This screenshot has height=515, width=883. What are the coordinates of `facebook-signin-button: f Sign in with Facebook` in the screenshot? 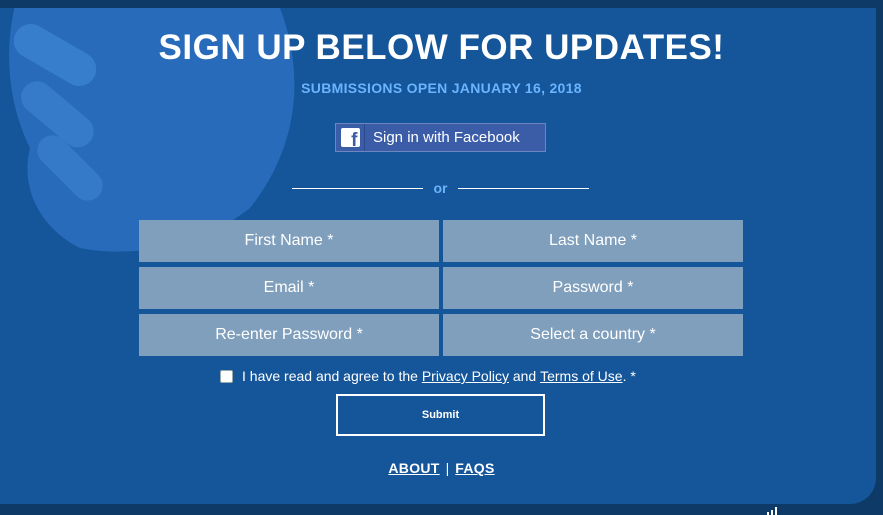 It's located at (440, 137).